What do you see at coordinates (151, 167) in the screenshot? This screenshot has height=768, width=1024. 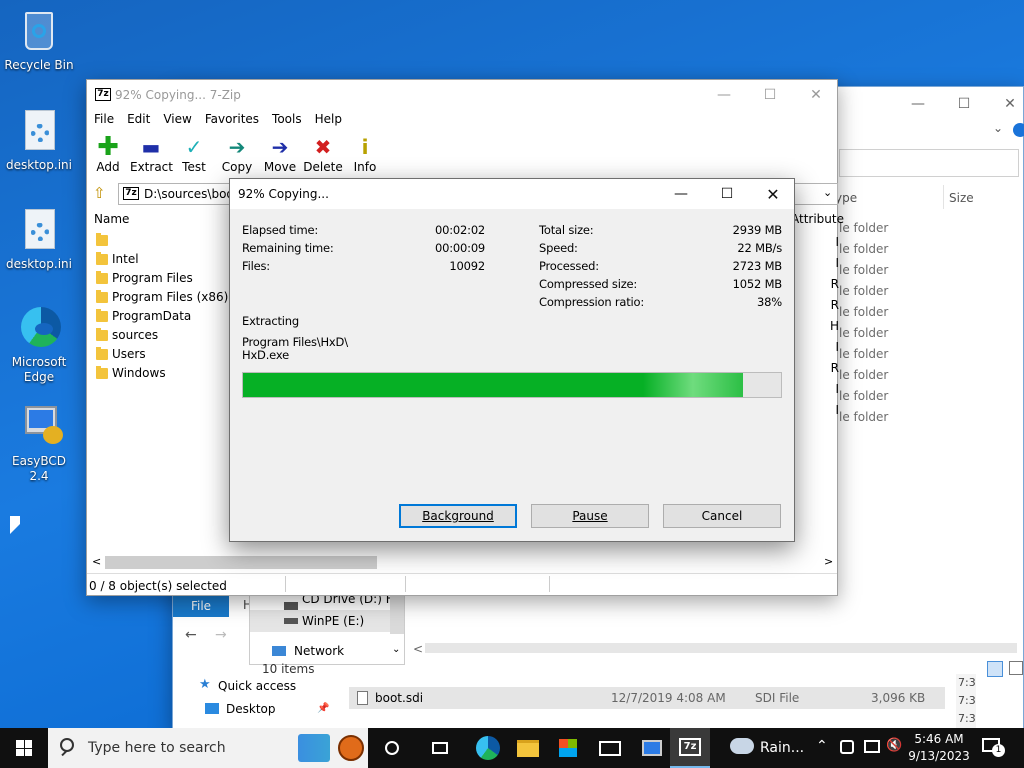 I see `toolbar-label: Extract` at bounding box center [151, 167].